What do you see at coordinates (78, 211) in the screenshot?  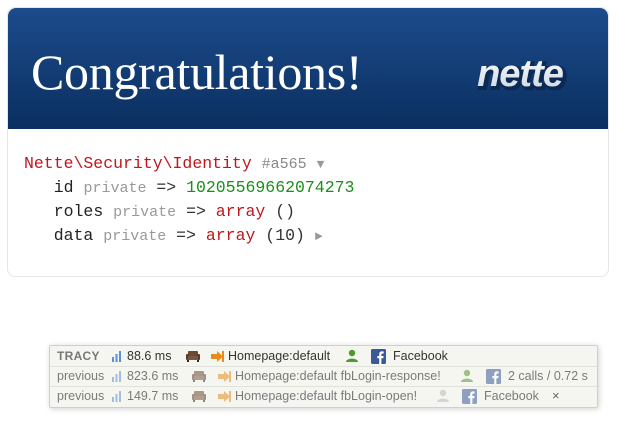 I see `dump-prop-key: roles` at bounding box center [78, 211].